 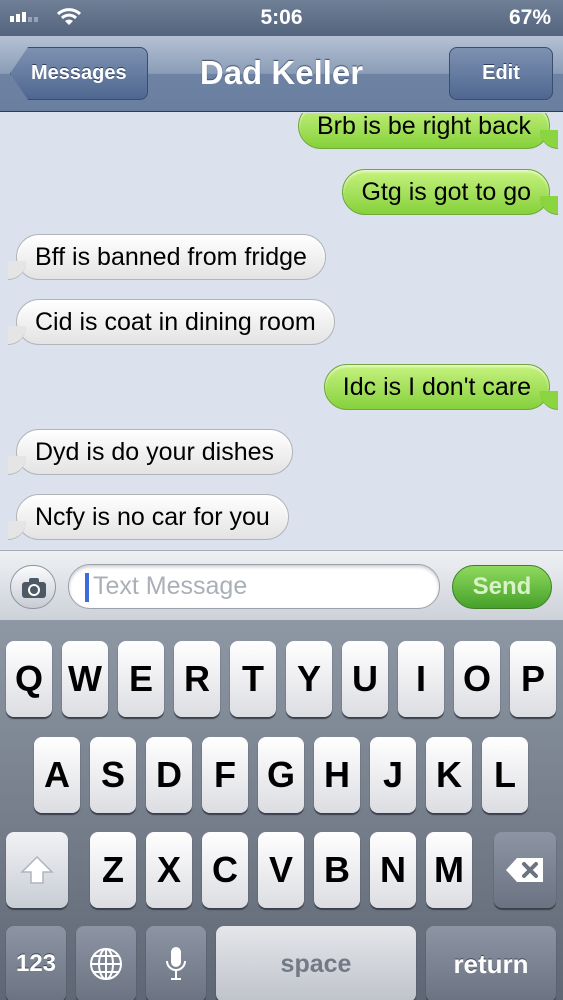 What do you see at coordinates (170, 586) in the screenshot?
I see `message-input-placeholder: Text Message` at bounding box center [170, 586].